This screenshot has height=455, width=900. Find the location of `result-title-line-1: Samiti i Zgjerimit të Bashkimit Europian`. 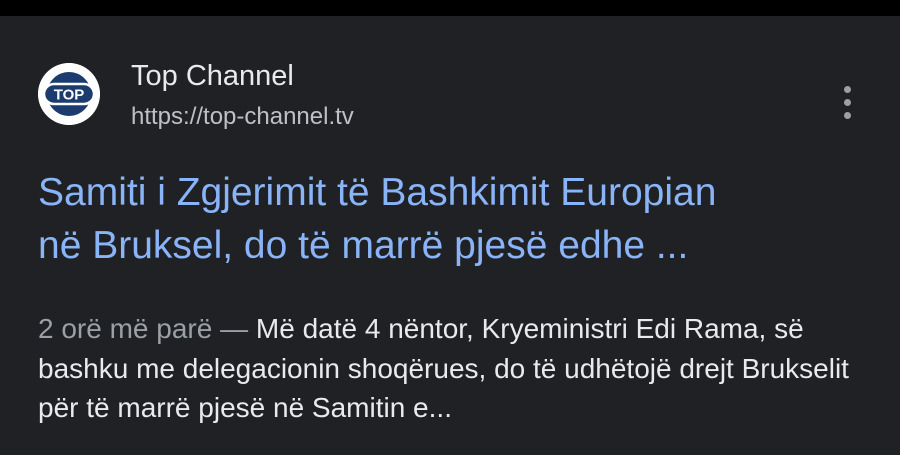

result-title-line-1: Samiti i Zgjerimit të Bashkimit Europian is located at coordinates (377, 192).